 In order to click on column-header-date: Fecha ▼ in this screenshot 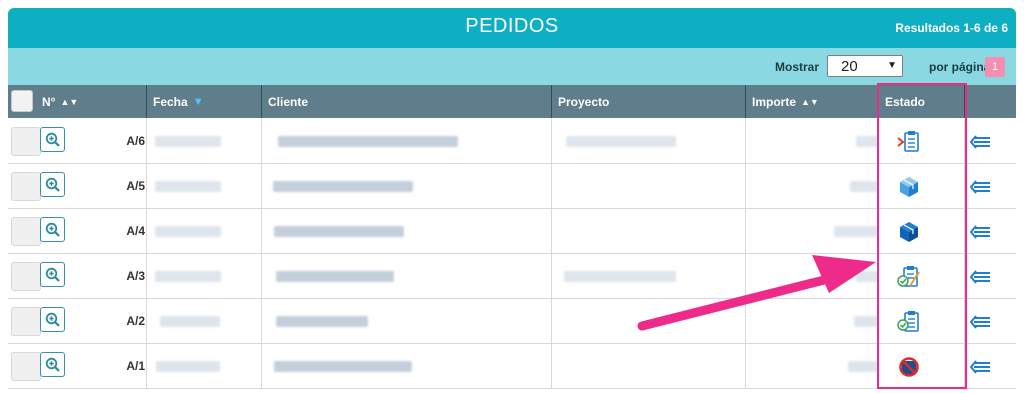, I will do `click(203, 101)`.